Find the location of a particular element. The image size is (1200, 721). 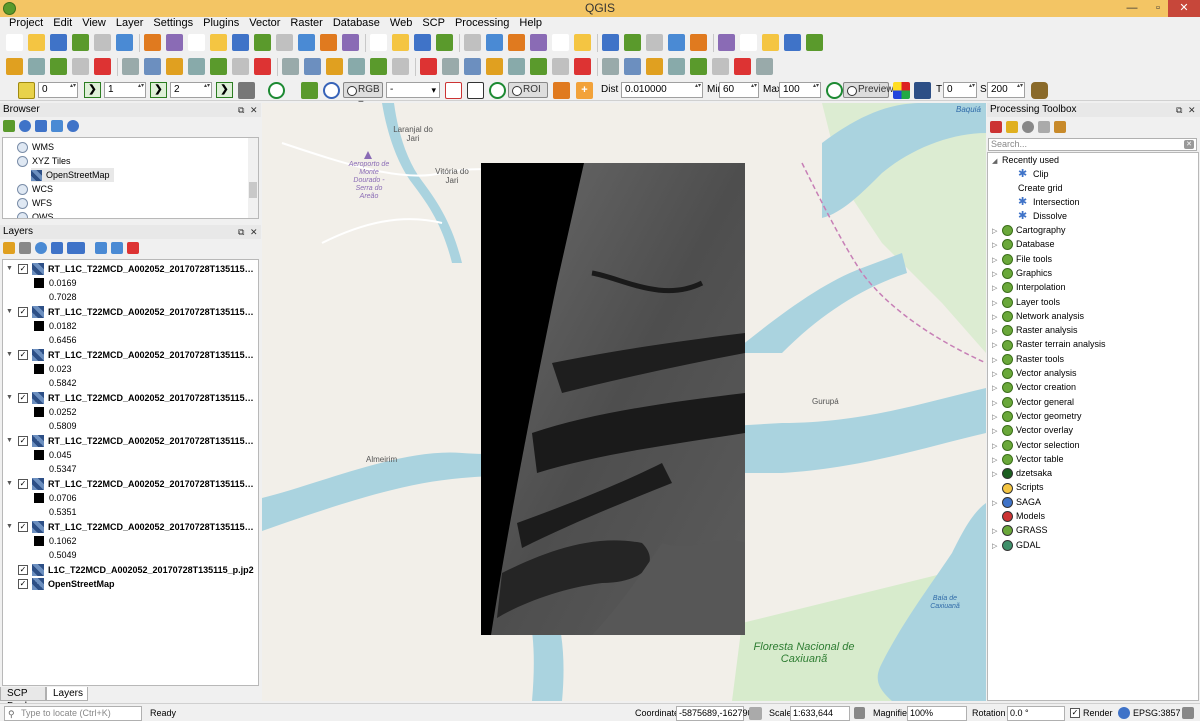

band-r-next-button: ❯ is located at coordinates (92, 90).